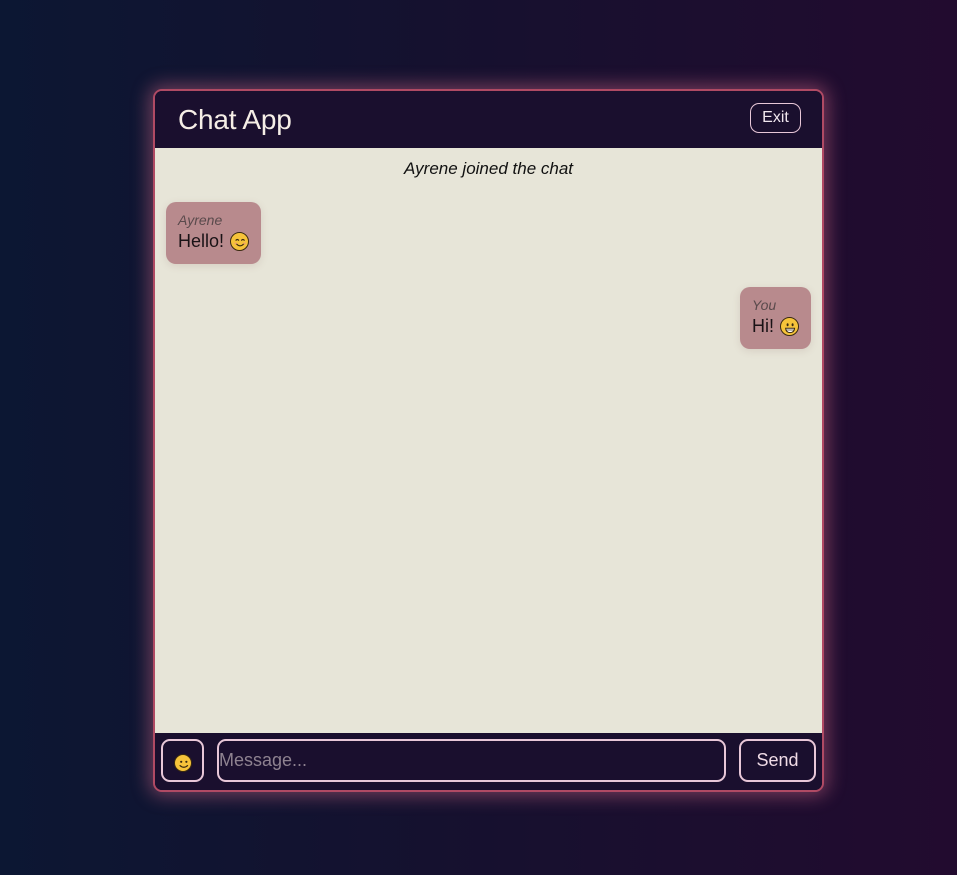 This screenshot has height=875, width=957. Describe the element at coordinates (789, 326) in the screenshot. I see `grinning-face-icon` at that location.